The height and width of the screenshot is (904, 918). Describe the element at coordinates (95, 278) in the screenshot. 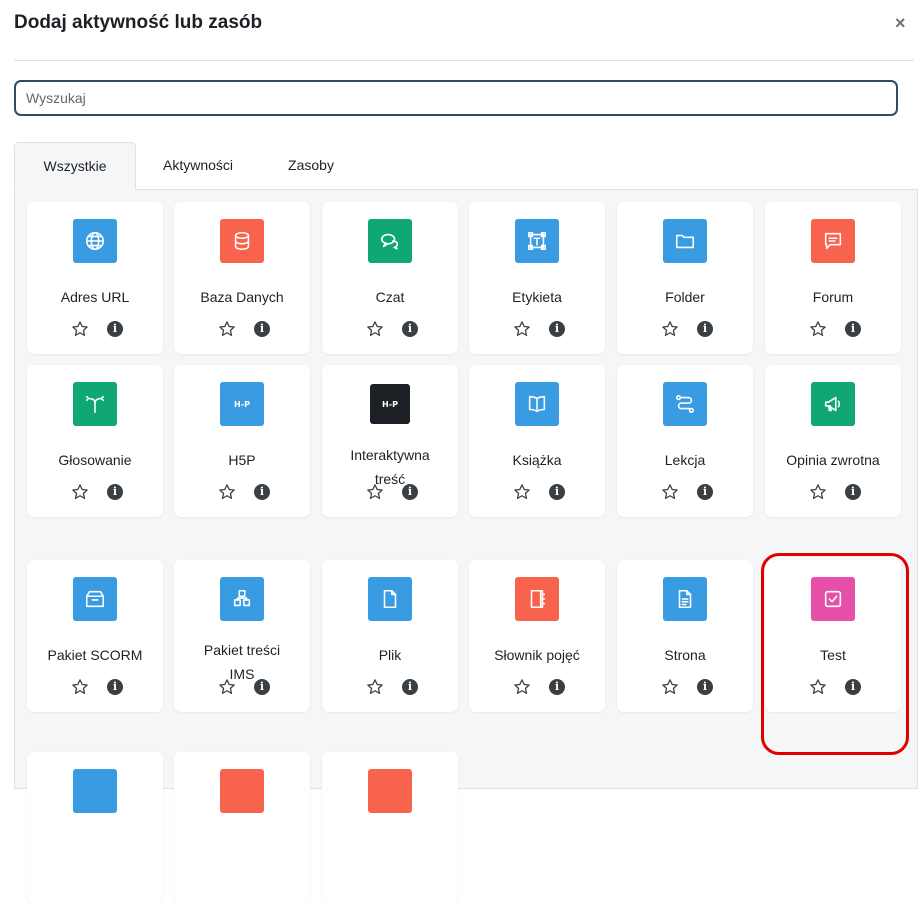

I see `module-card-adres-url: Adres URL i` at that location.